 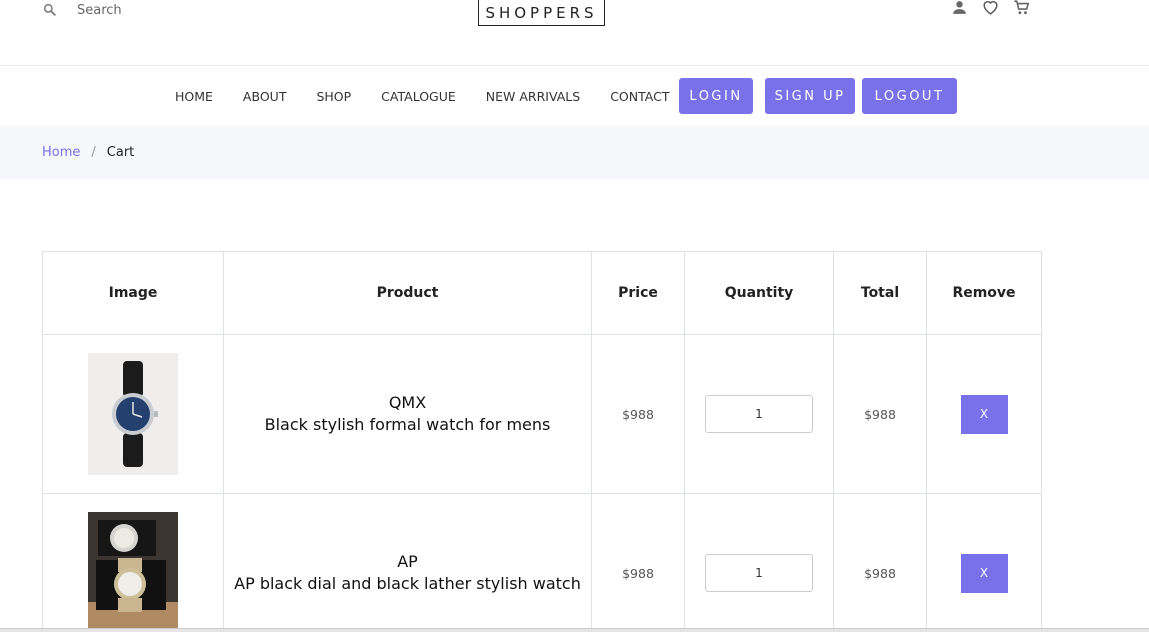 What do you see at coordinates (880, 293) in the screenshot?
I see `header-total: Total` at bounding box center [880, 293].